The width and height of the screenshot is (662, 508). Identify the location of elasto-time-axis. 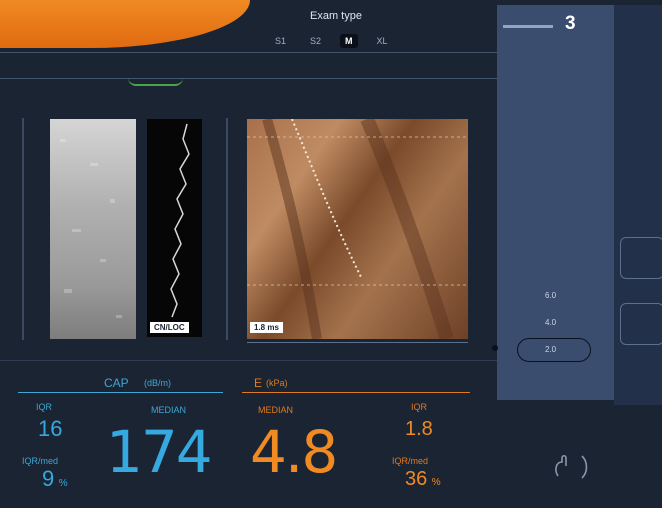
(357, 342).